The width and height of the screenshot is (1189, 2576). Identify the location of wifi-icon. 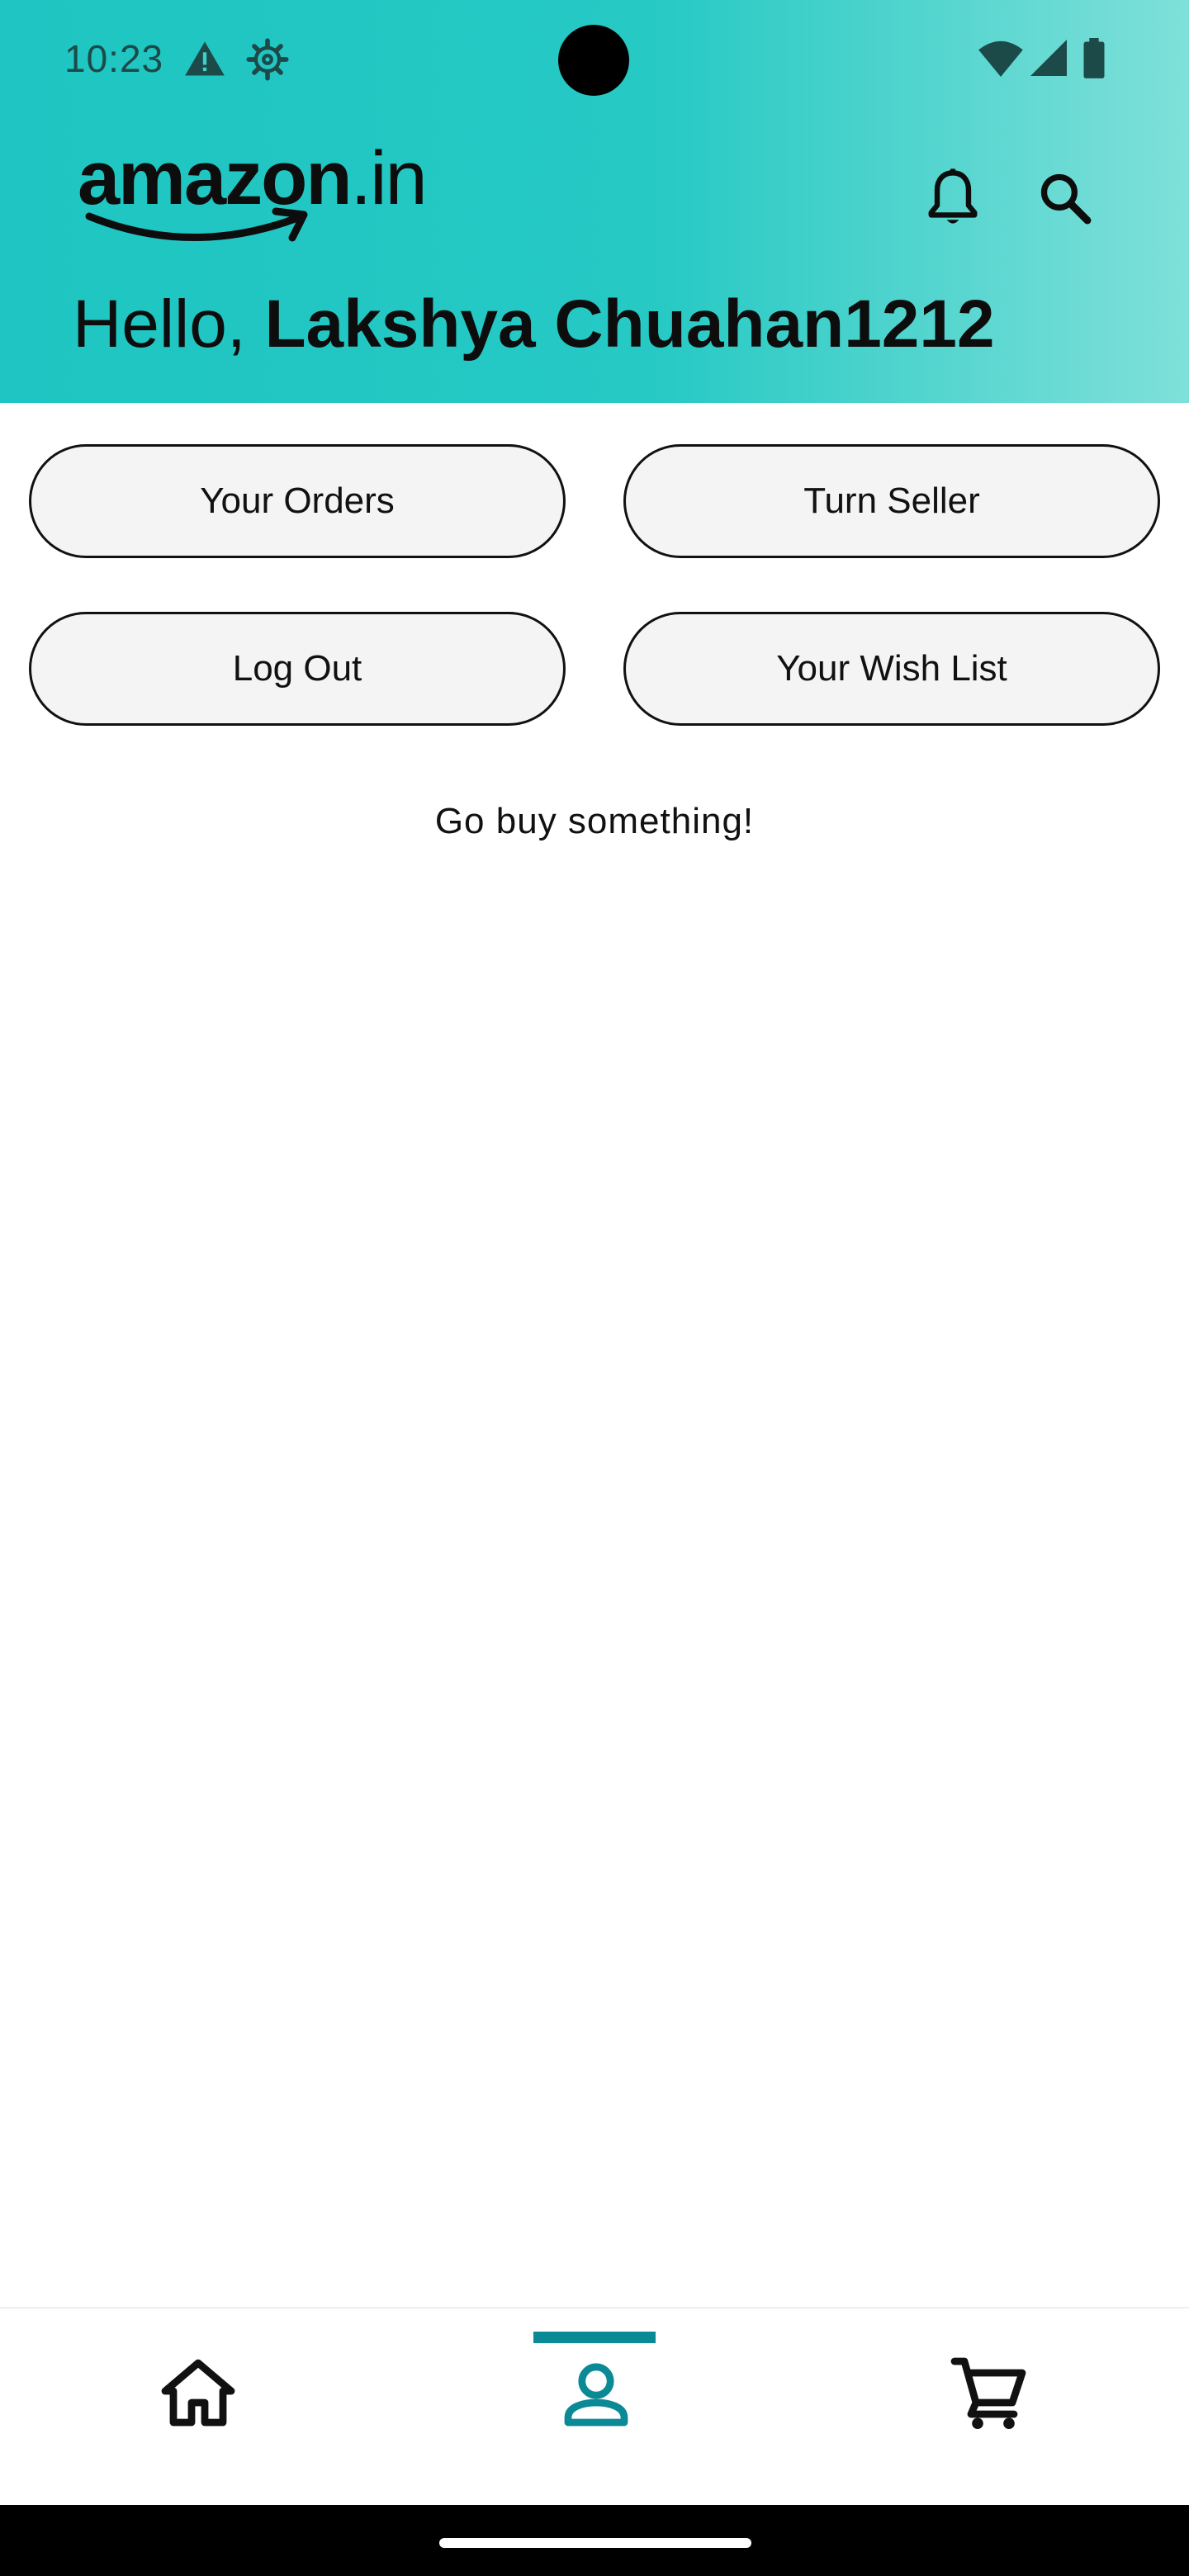
(1000, 59).